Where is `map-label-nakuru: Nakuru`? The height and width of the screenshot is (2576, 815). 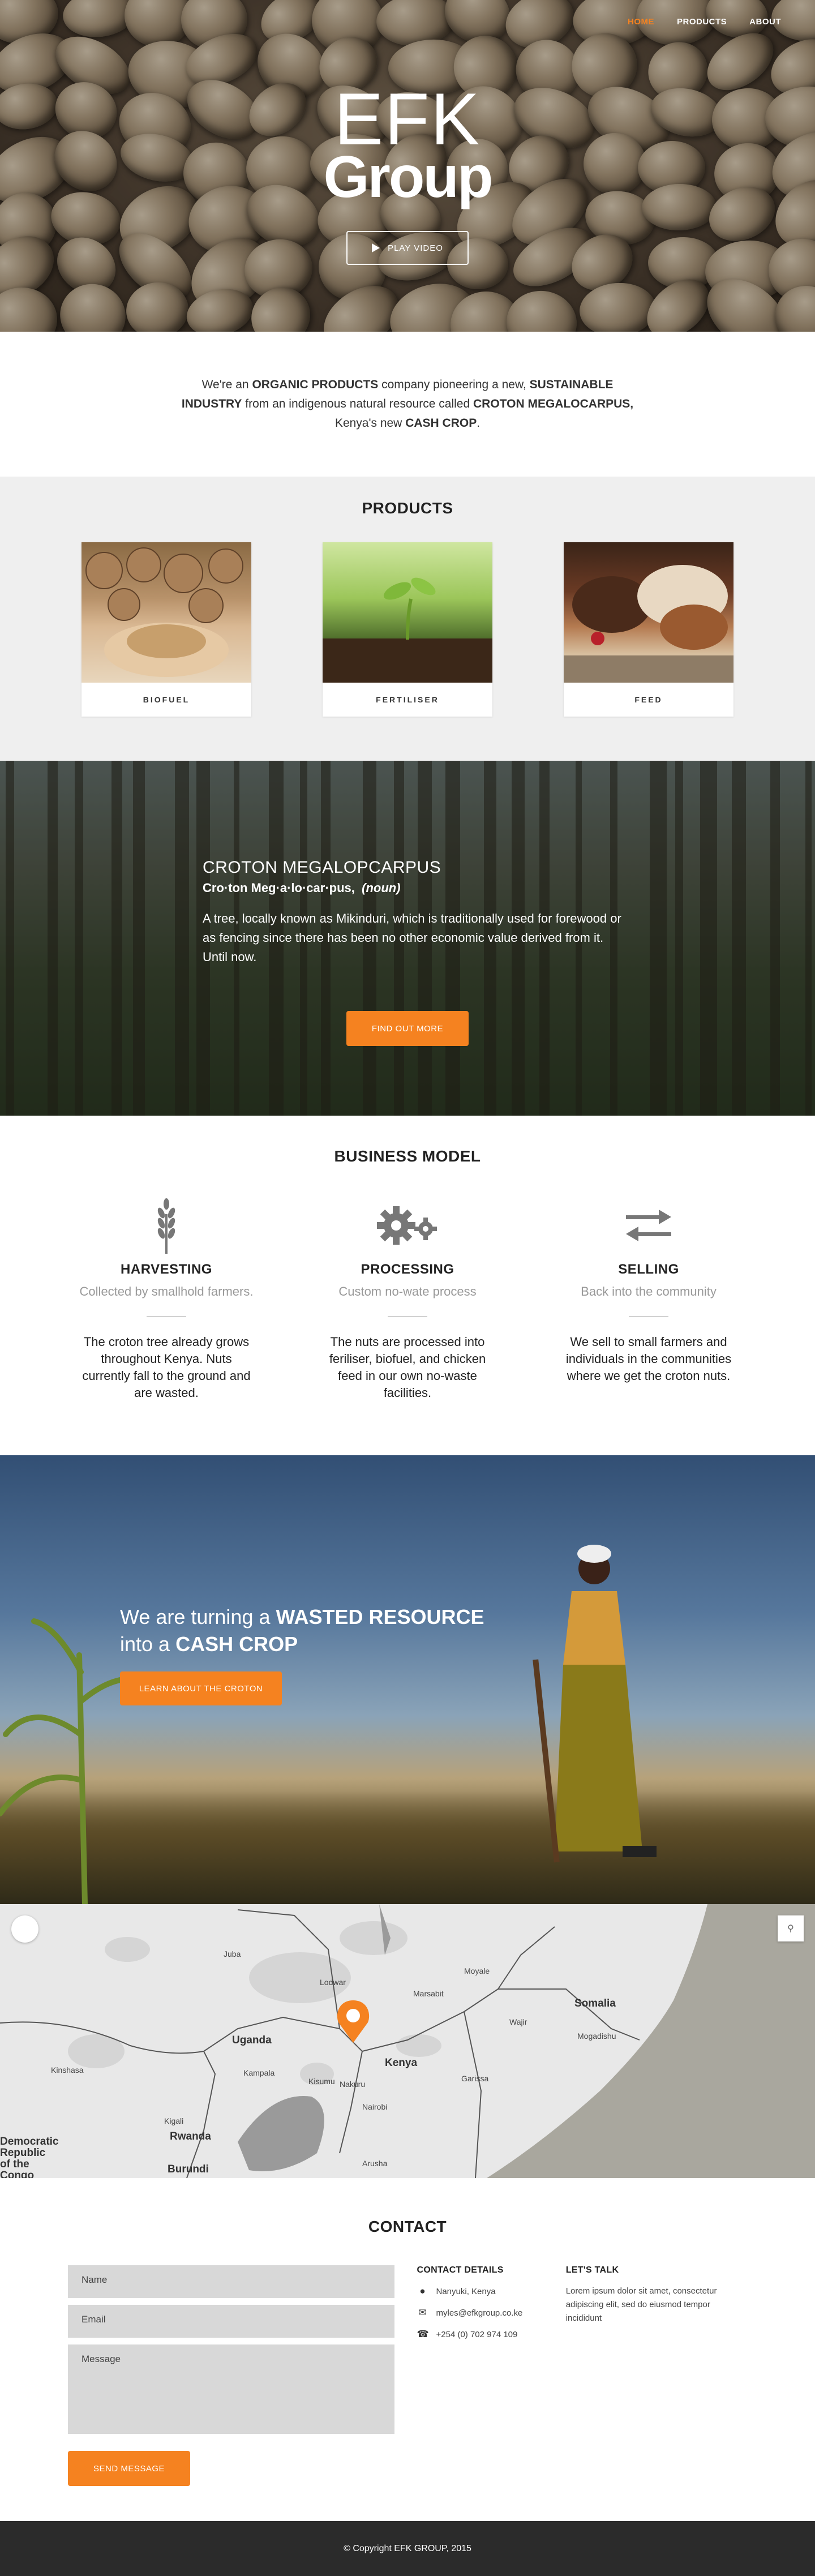
map-label-nakuru: Nakuru is located at coordinates (353, 2084).